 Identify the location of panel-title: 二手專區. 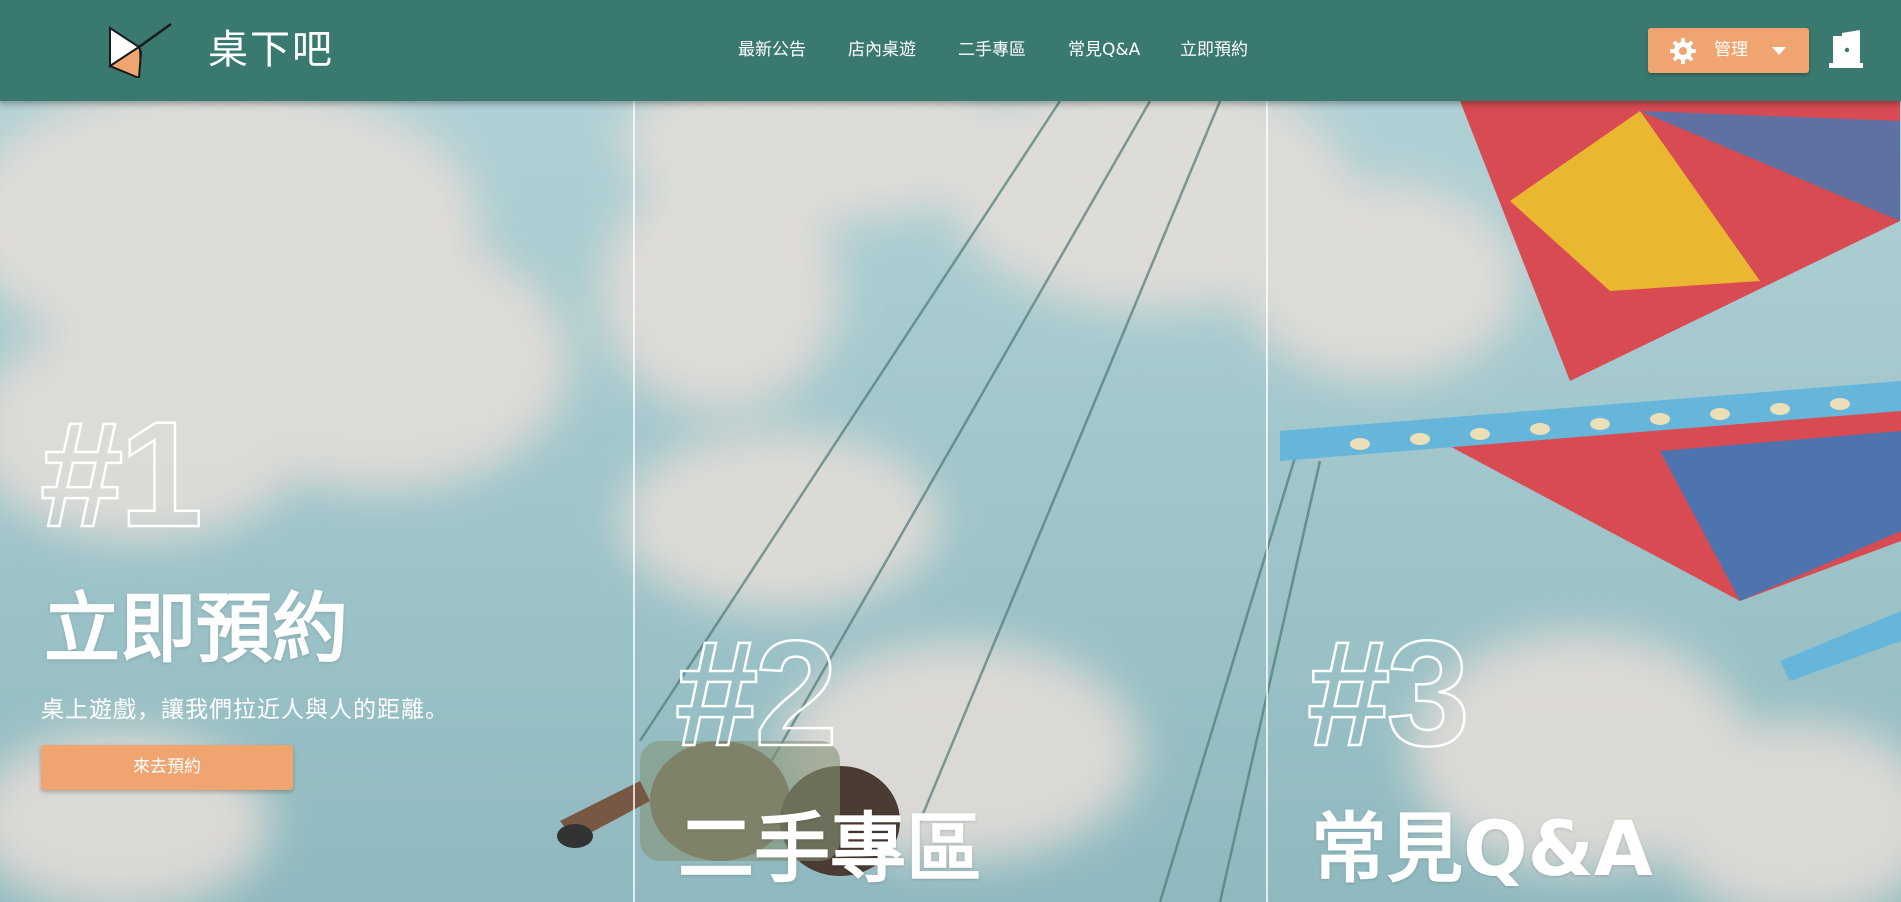
(830, 848).